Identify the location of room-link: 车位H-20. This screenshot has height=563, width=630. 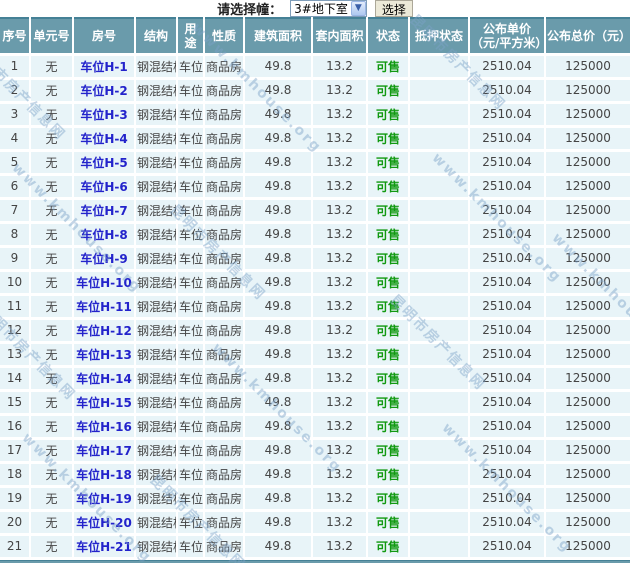
(104, 523).